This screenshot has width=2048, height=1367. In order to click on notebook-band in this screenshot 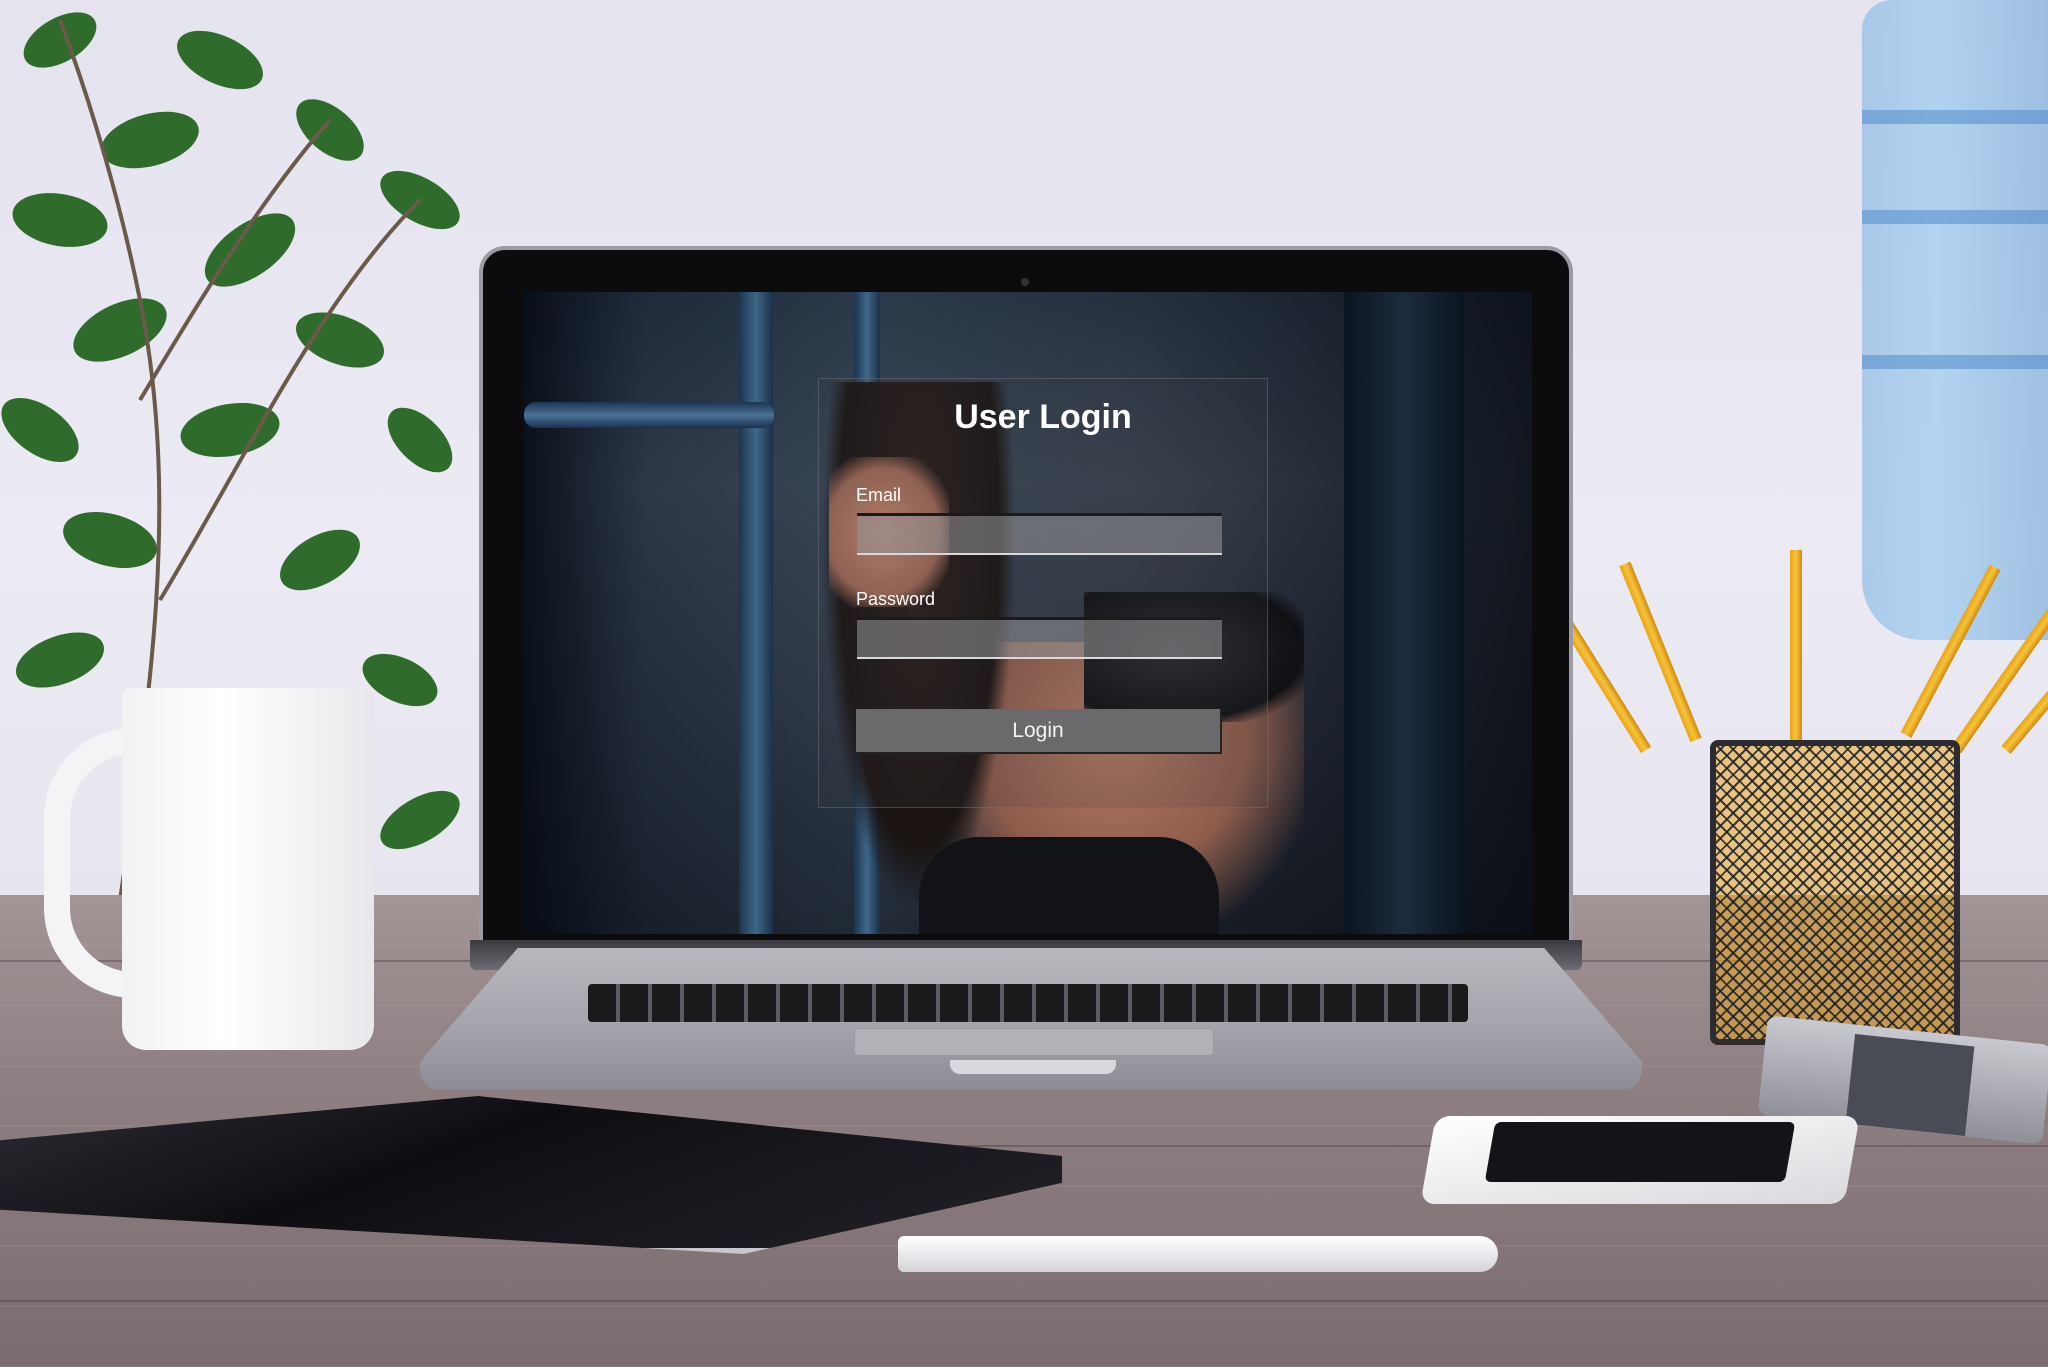, I will do `click(1910, 1085)`.